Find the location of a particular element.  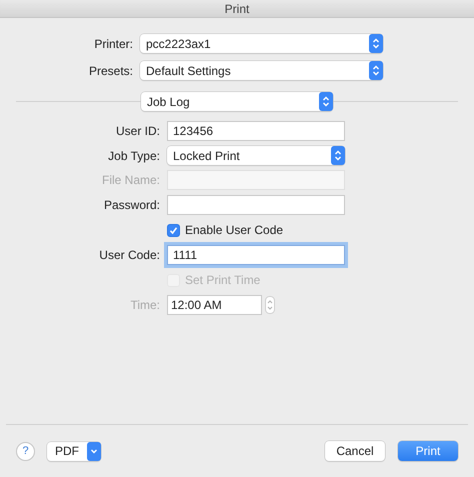

job-type-popup: Locked Print is located at coordinates (256, 155).